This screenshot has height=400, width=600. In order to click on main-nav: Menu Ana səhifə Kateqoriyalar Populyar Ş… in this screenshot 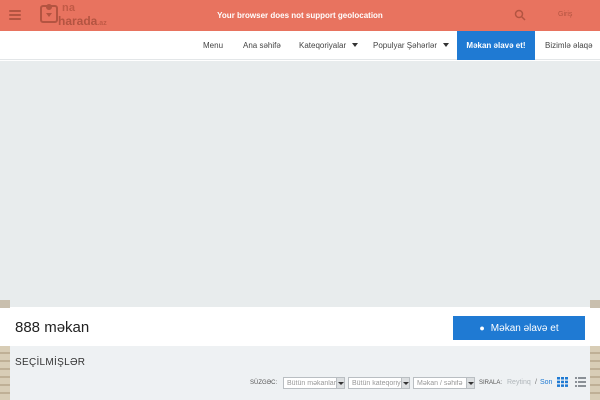, I will do `click(300, 45)`.